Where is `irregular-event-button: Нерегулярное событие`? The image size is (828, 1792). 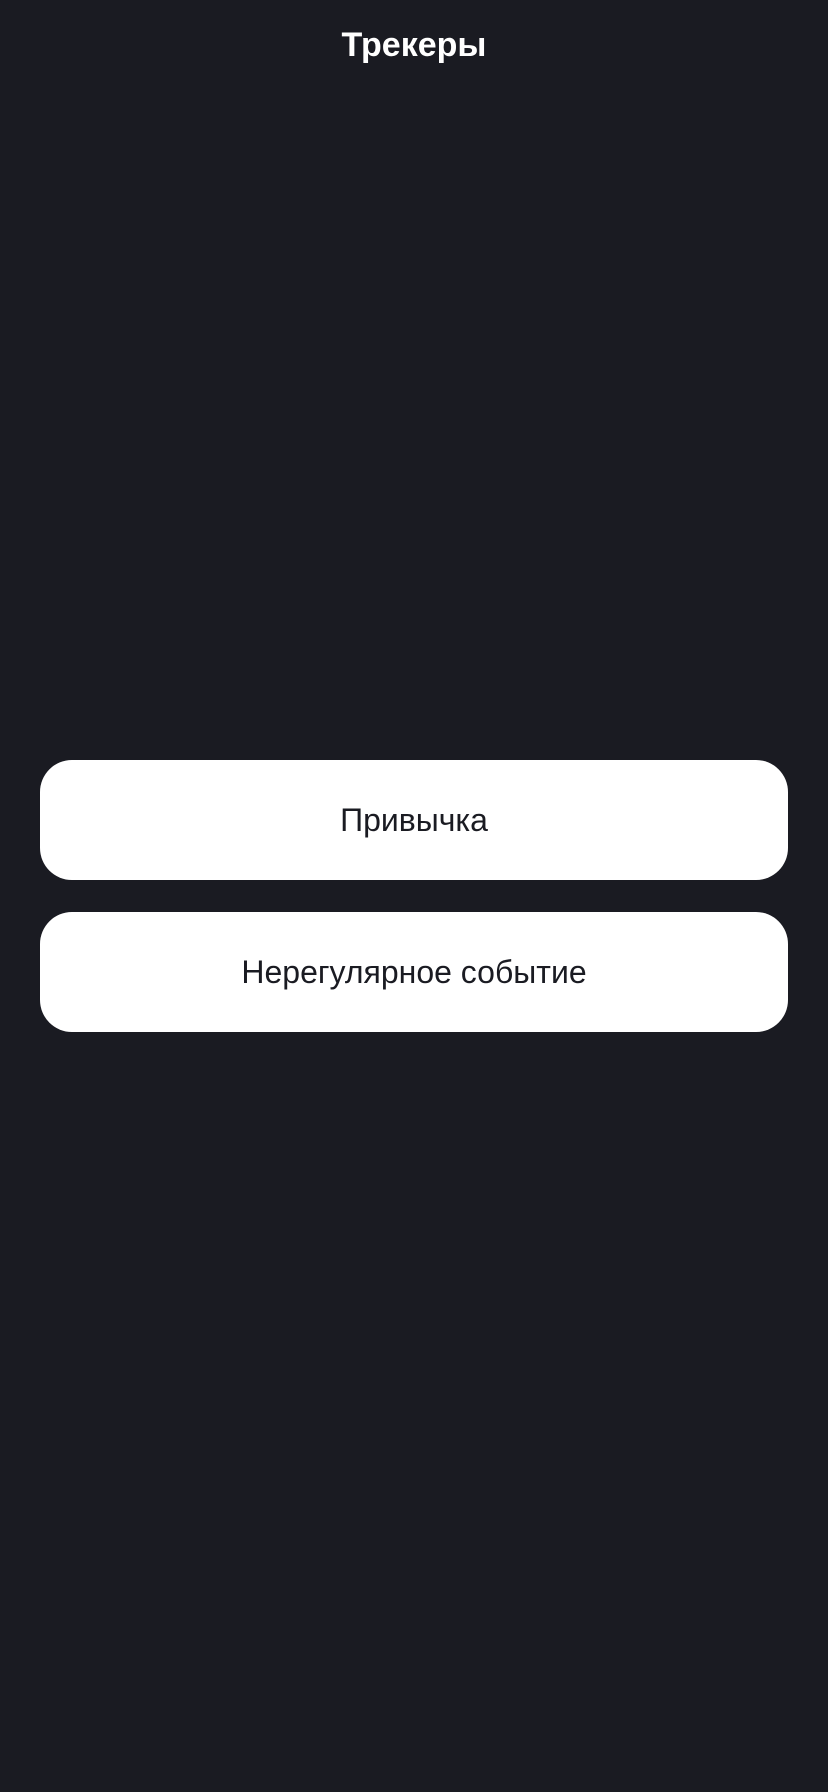 irregular-event-button: Нерегулярное событие is located at coordinates (414, 972).